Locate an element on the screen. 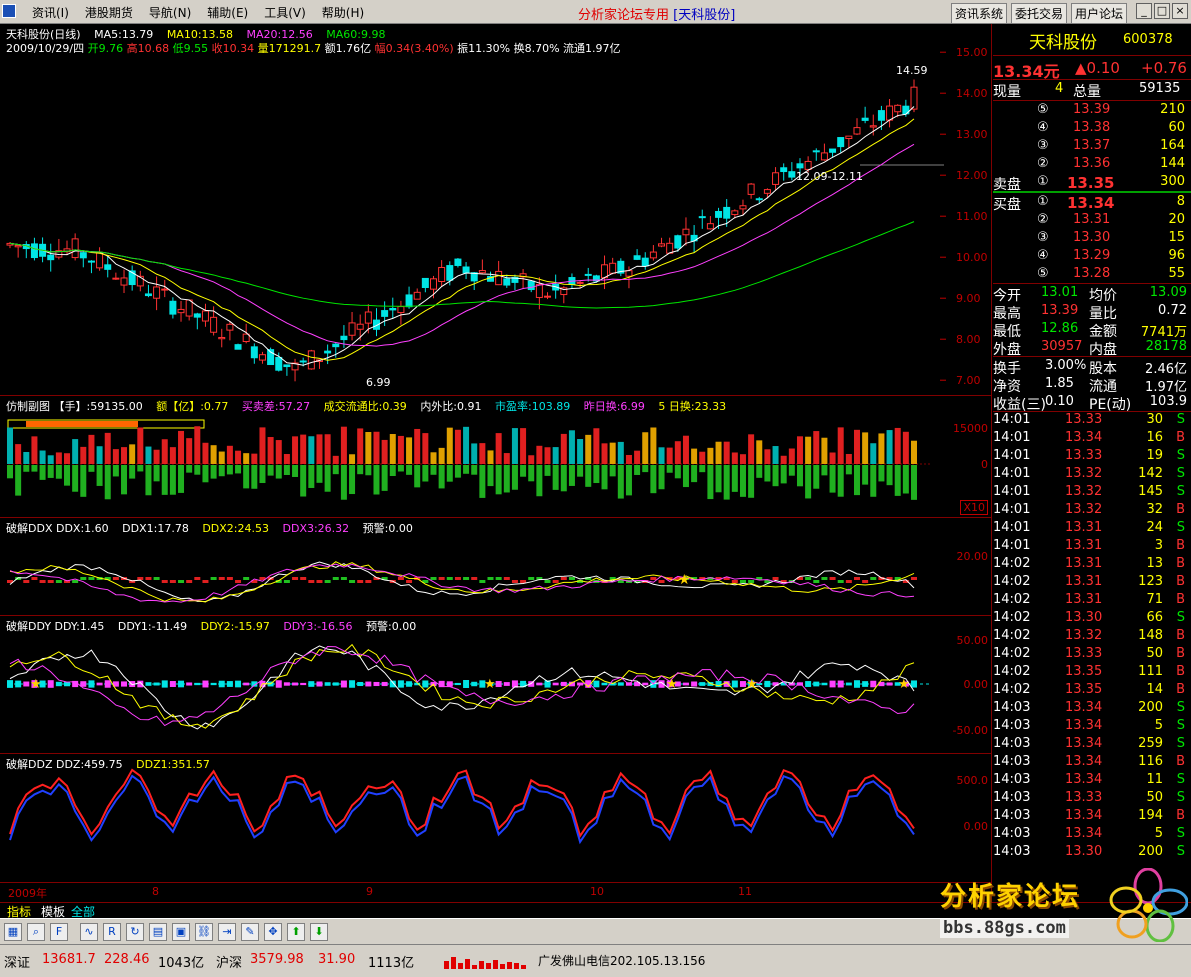 This screenshot has height=977, width=1191. window-icon: ▣ is located at coordinates (181, 932).